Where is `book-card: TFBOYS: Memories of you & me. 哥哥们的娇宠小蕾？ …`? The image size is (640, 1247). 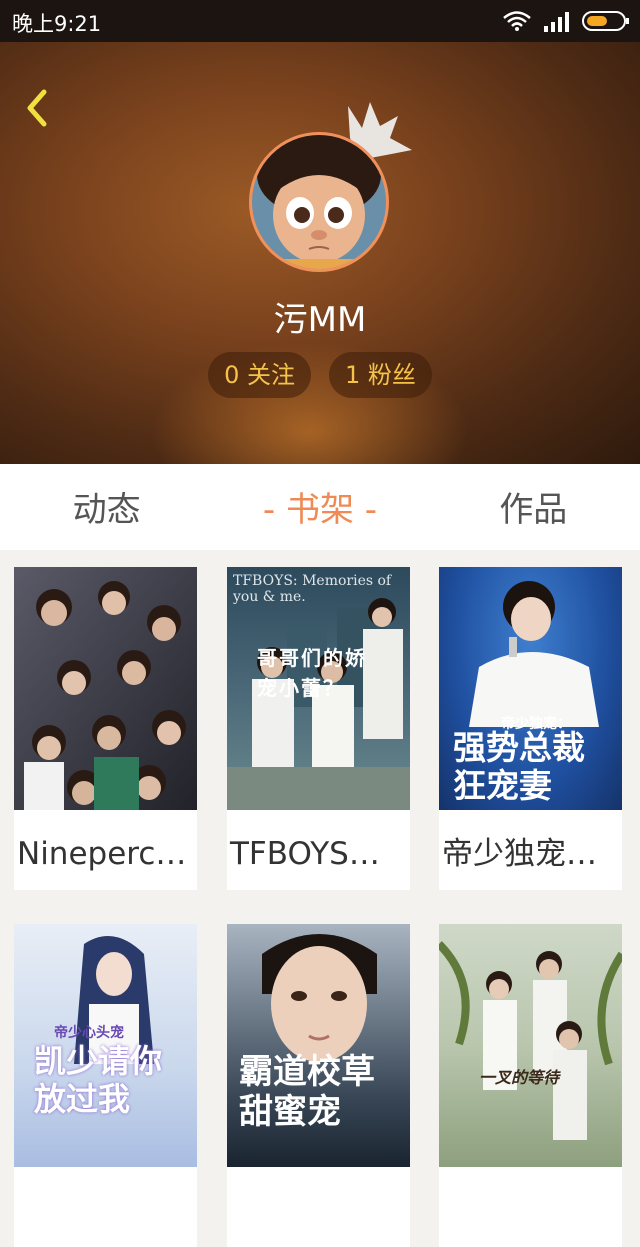
book-card: TFBOYS: Memories of you & me. 哥哥们的娇宠小蕾？ … is located at coordinates (318, 728).